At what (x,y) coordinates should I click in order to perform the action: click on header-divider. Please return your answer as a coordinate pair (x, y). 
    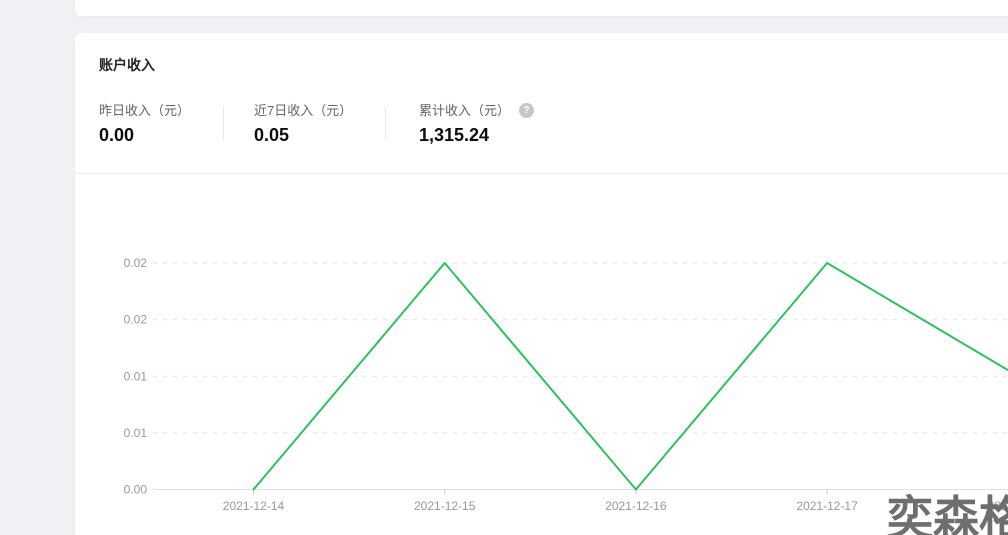
    Looking at the image, I should click on (541, 173).